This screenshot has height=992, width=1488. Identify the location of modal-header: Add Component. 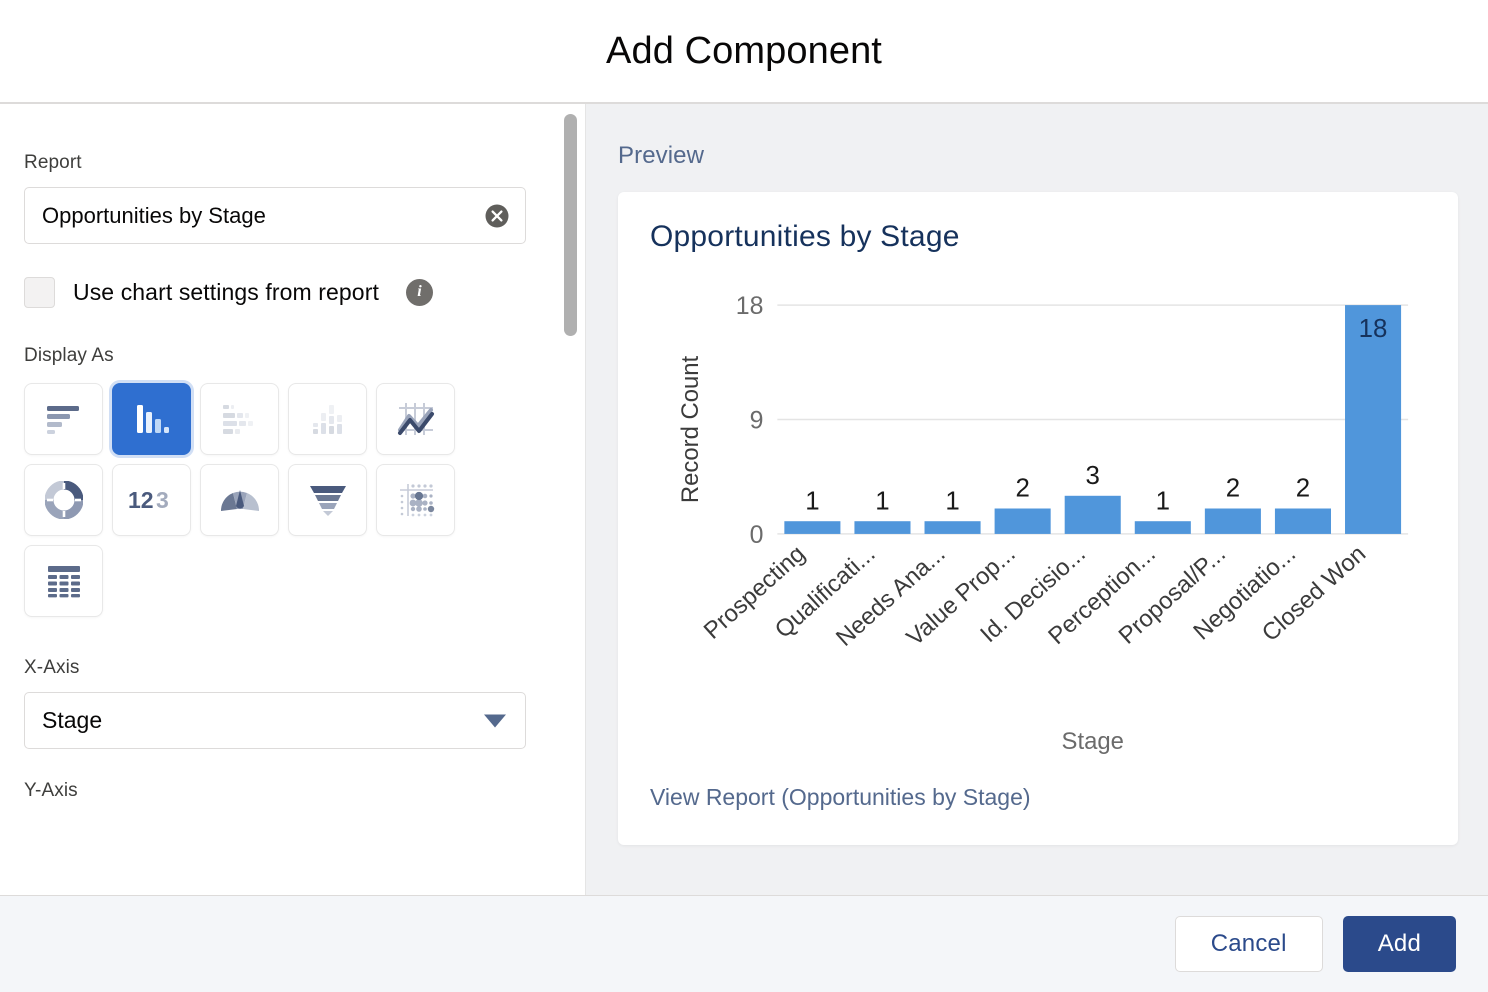
(744, 52).